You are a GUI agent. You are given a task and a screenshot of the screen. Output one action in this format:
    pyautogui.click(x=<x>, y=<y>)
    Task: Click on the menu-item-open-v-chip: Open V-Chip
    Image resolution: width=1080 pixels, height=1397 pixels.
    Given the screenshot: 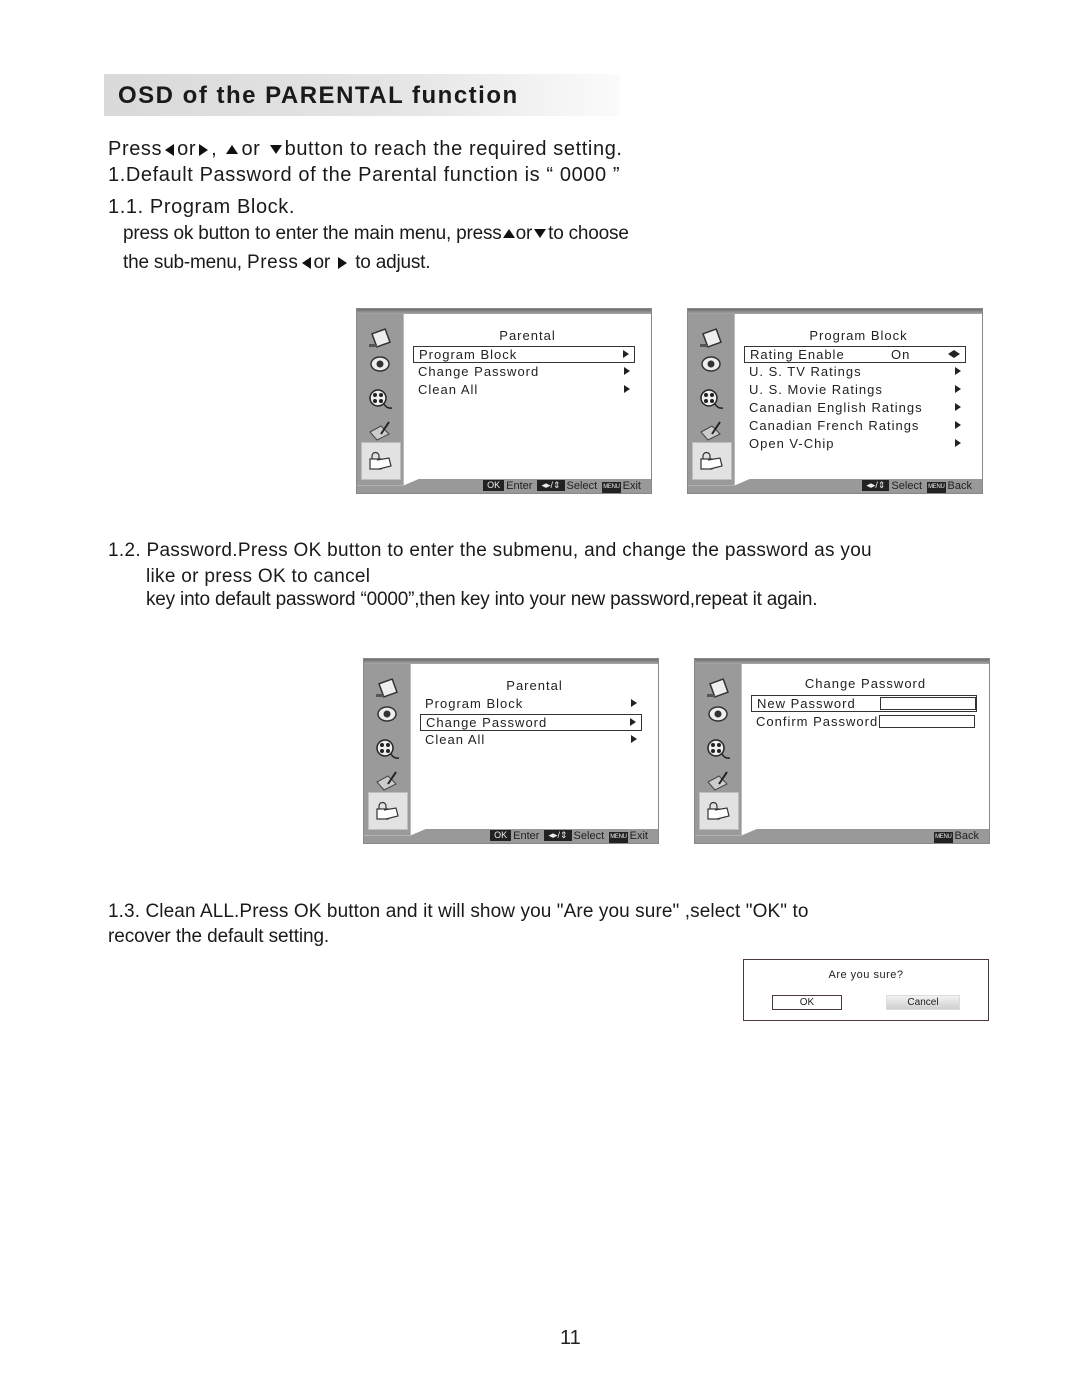 What is the action you would take?
    pyautogui.click(x=855, y=444)
    